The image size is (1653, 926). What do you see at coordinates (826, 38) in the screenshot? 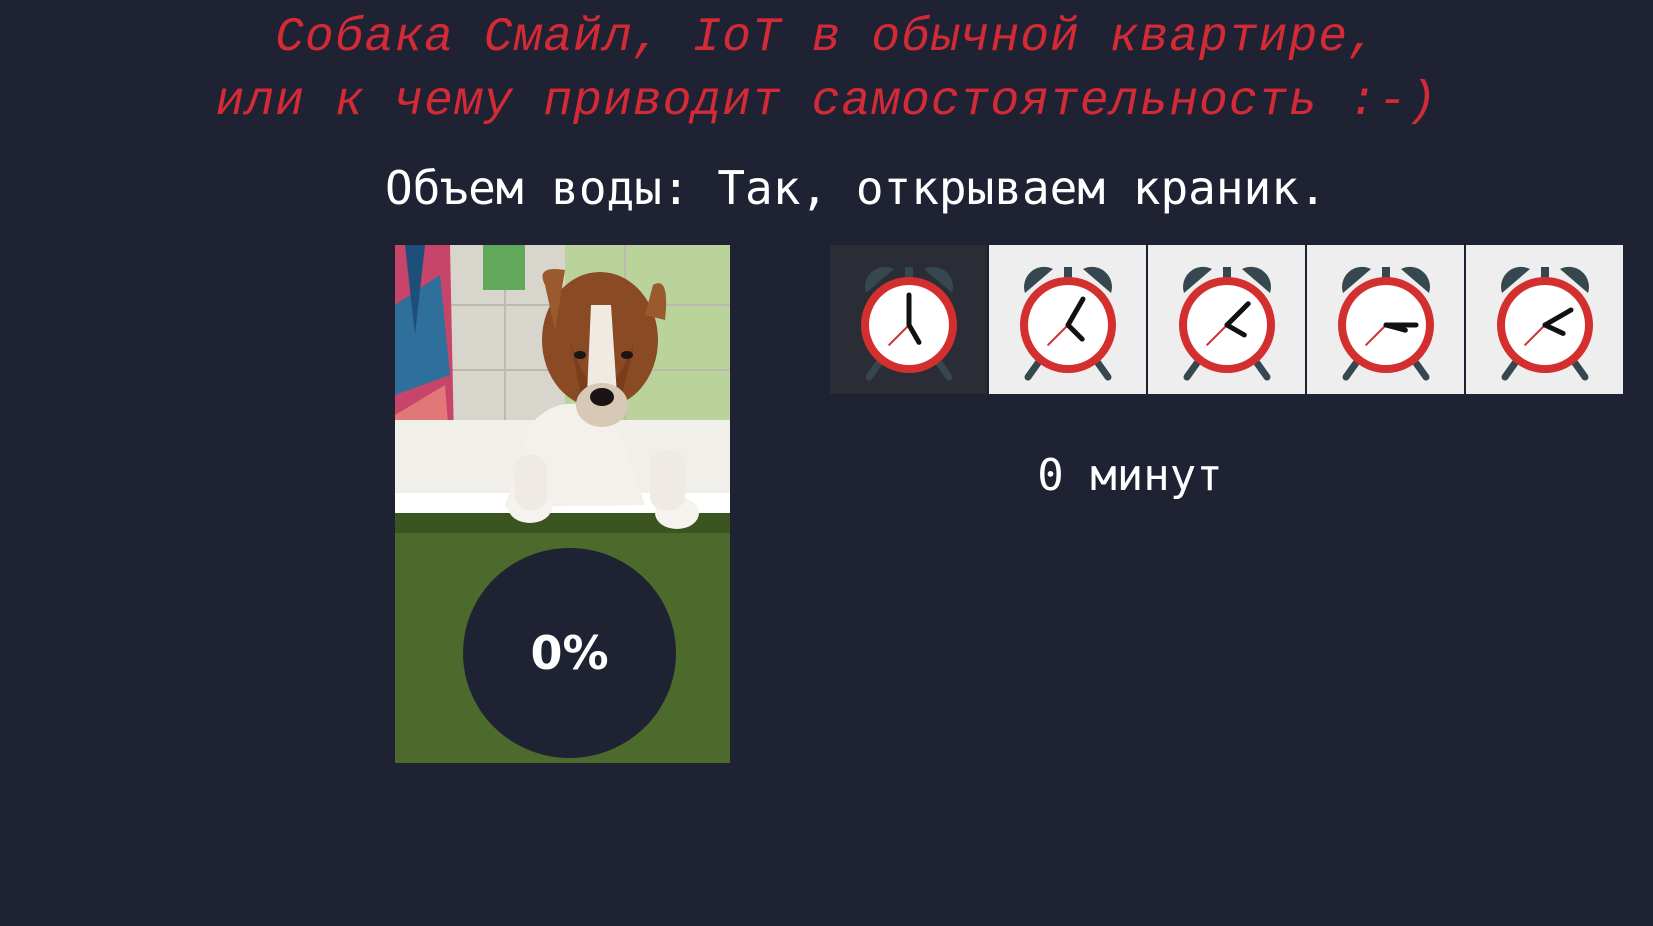
I see `page-title-line-1: Собака Смайл, IoT в обычной квартире,` at bounding box center [826, 38].